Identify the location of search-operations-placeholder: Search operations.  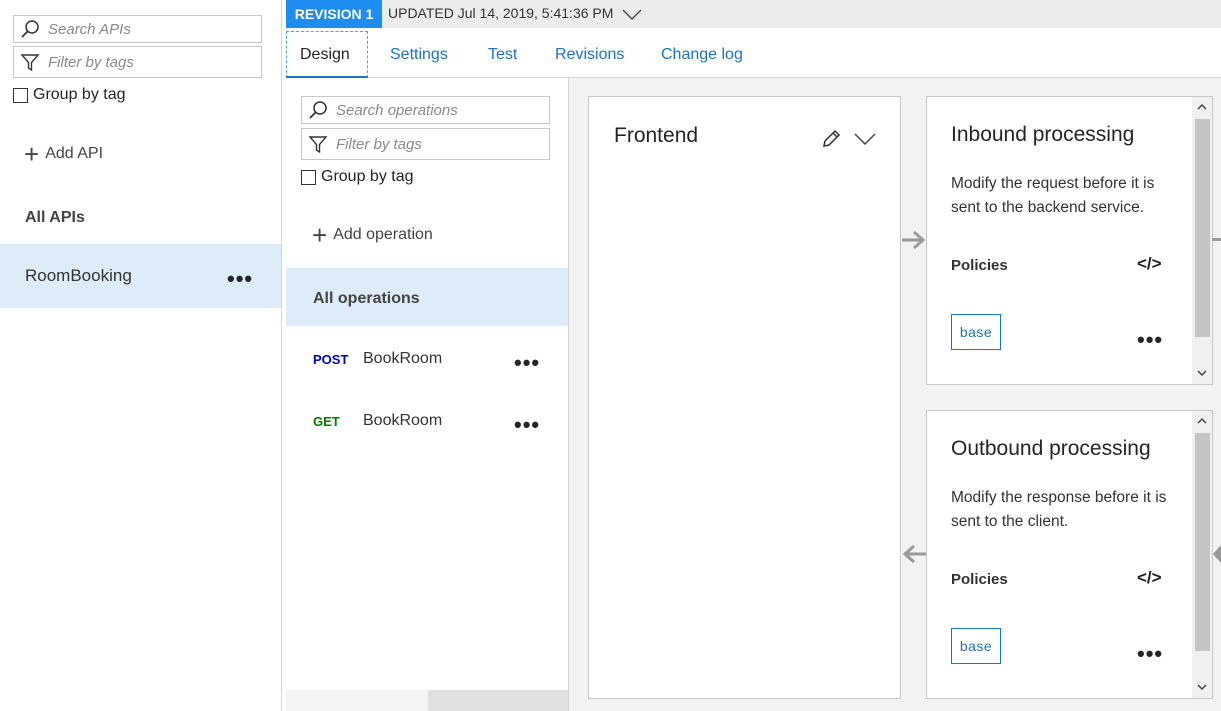
(397, 110).